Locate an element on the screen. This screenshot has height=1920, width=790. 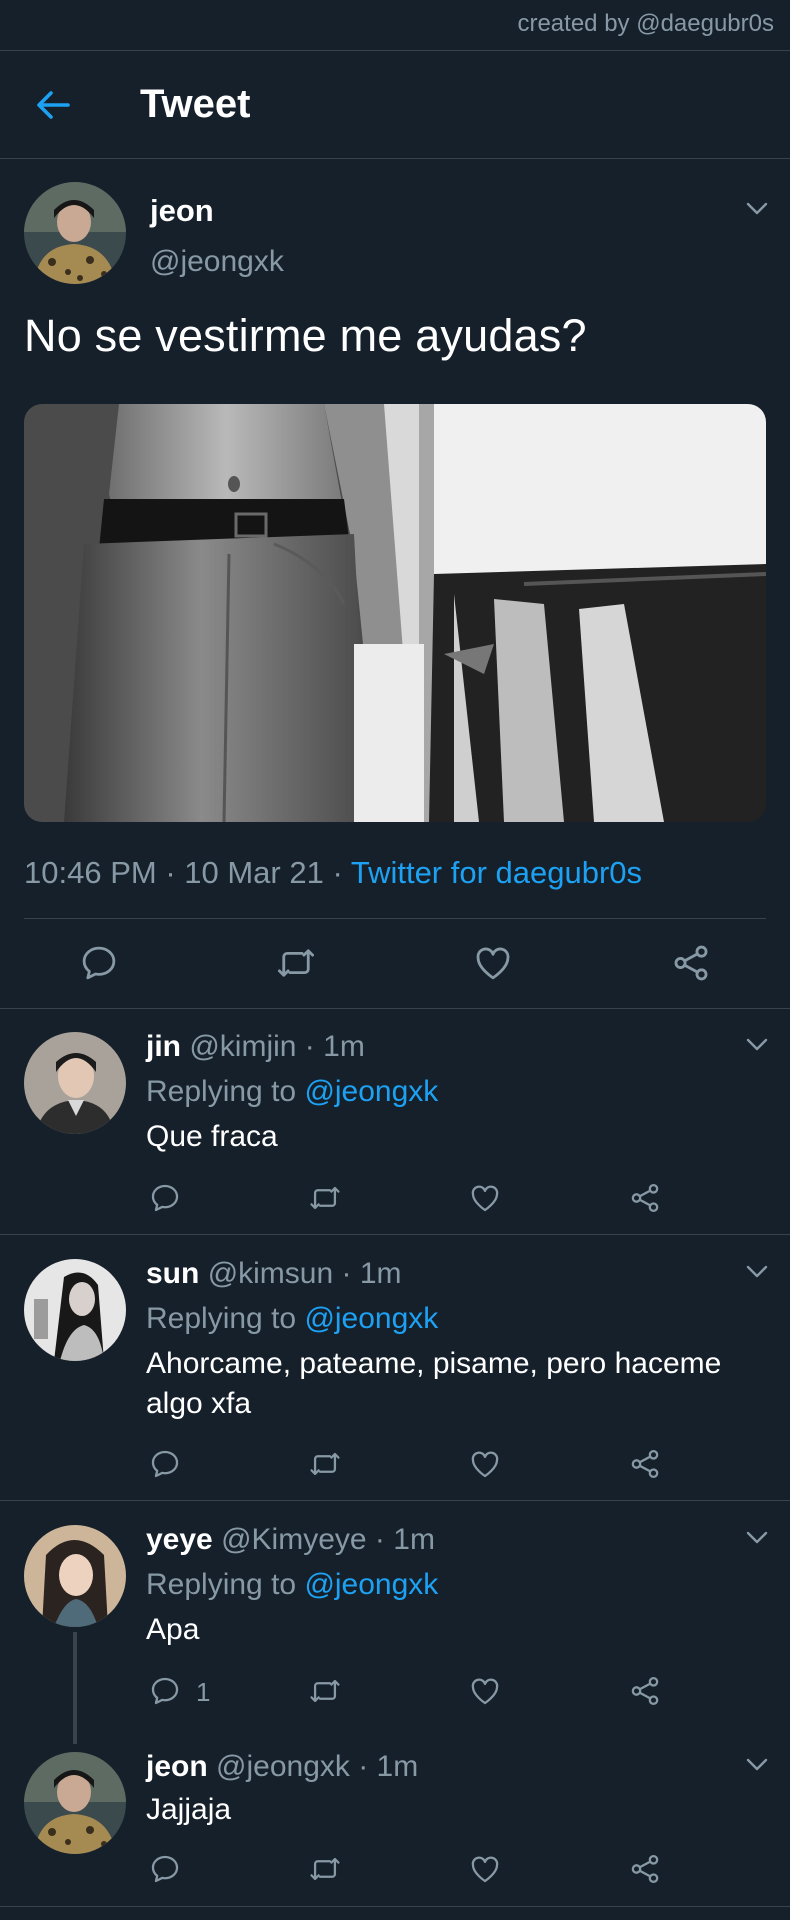
reply-text: Que fraca is located at coordinates (212, 1136).